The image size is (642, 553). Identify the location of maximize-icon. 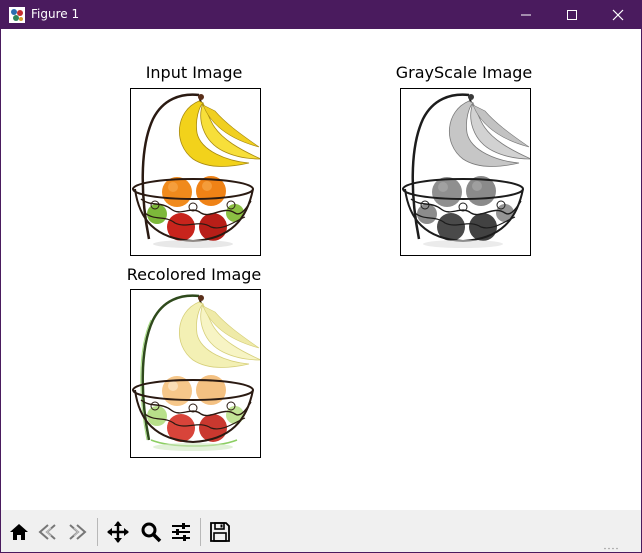
(572, 15).